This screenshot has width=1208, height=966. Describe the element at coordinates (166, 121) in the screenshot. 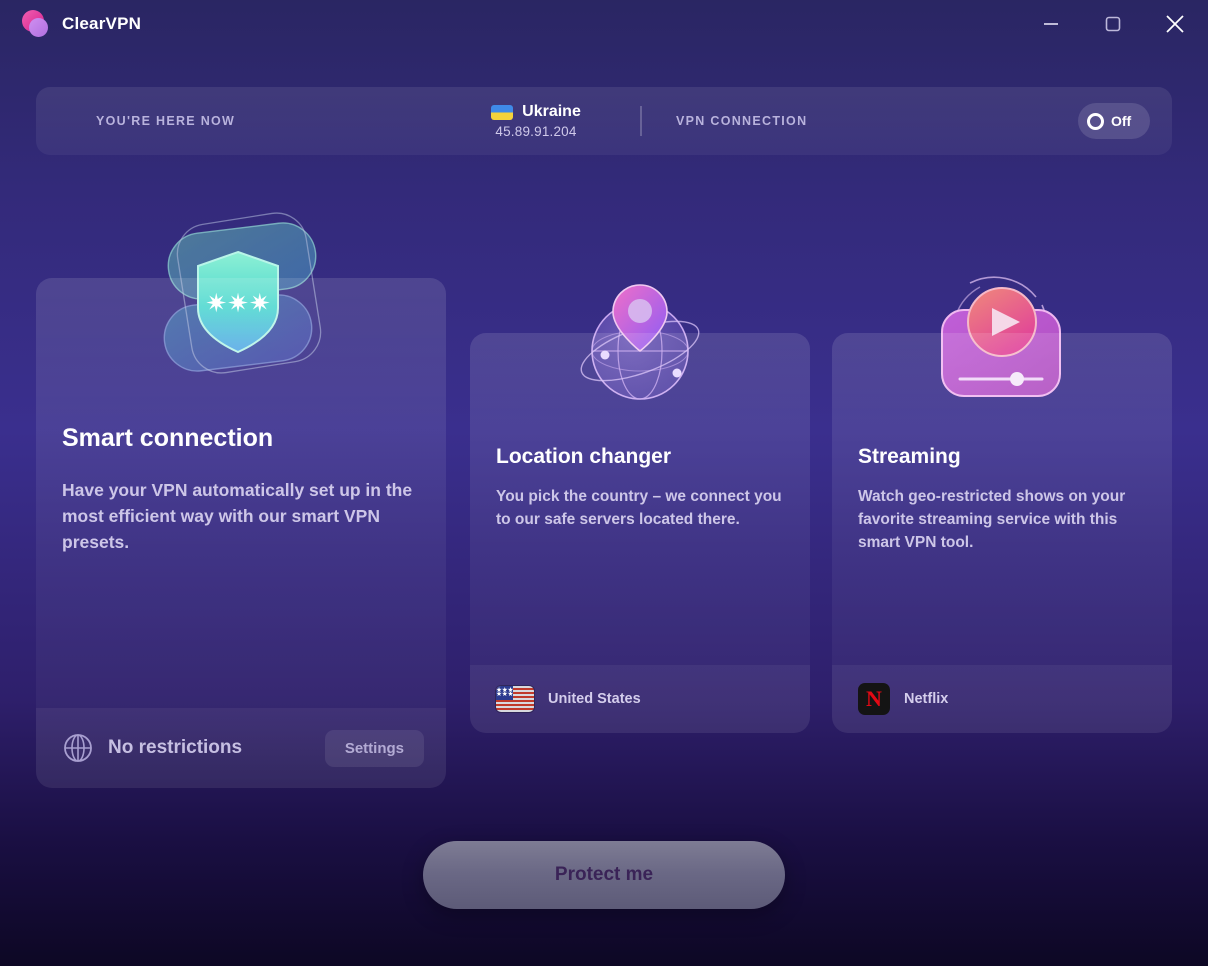

I see `youre-here-now-label: YOU'RE HERE NOW` at that location.